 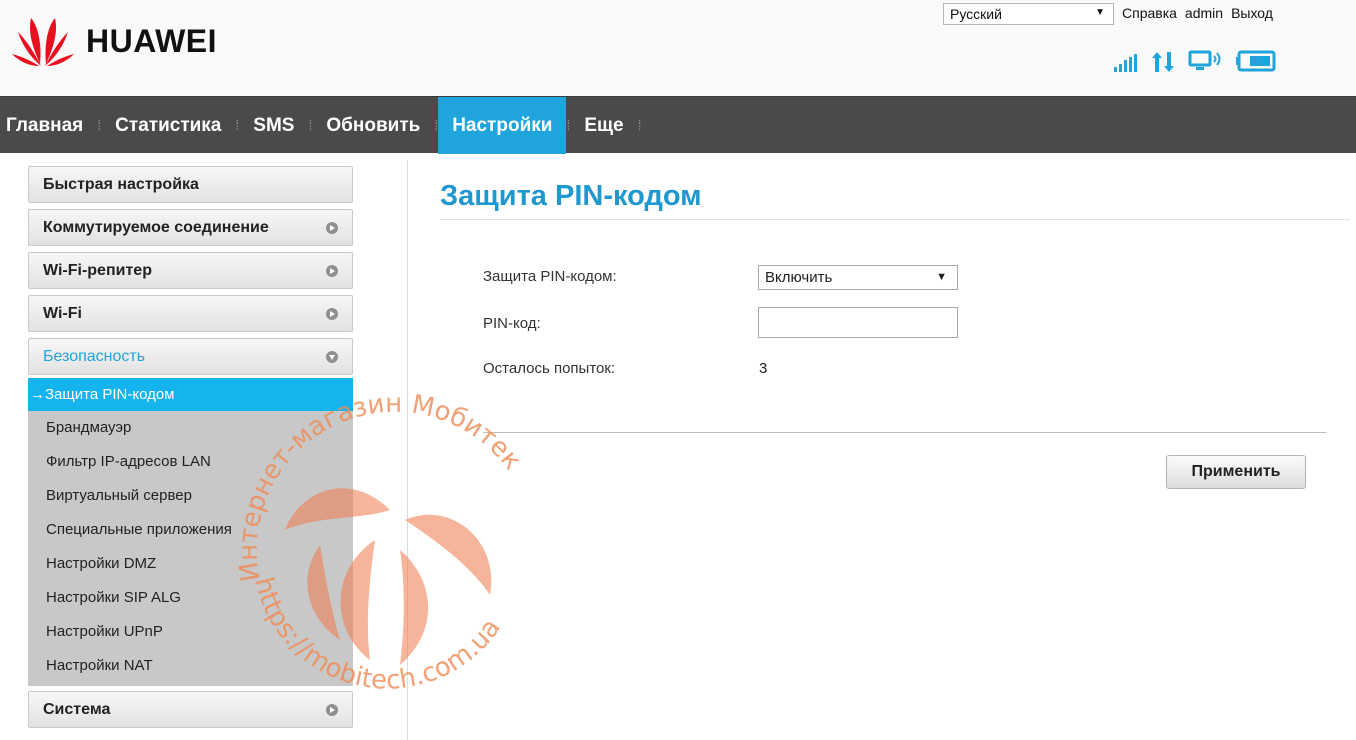 I want to click on page-title: Защита PIN-кодом, so click(x=571, y=196).